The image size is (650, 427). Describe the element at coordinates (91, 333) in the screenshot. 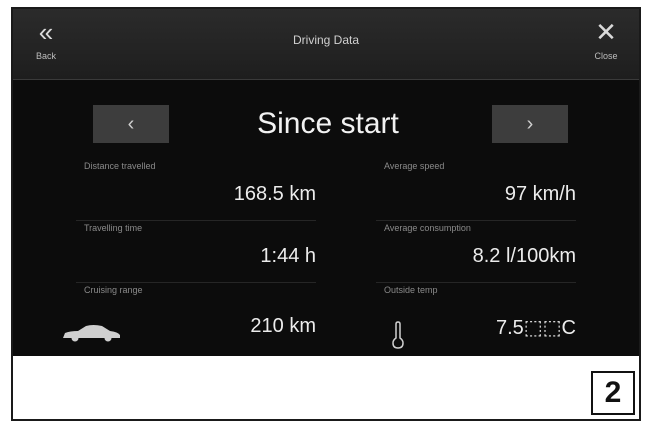

I see `car-icon` at that location.